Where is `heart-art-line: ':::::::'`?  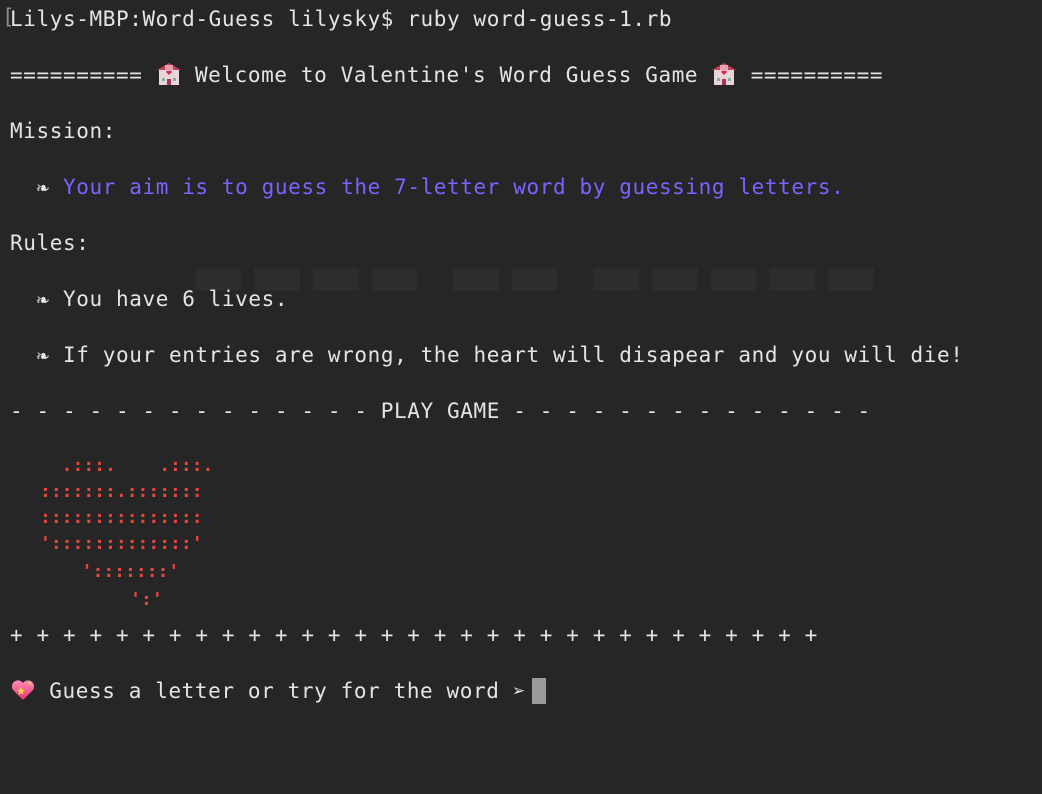 heart-art-line: ':::::::' is located at coordinates (120, 571).